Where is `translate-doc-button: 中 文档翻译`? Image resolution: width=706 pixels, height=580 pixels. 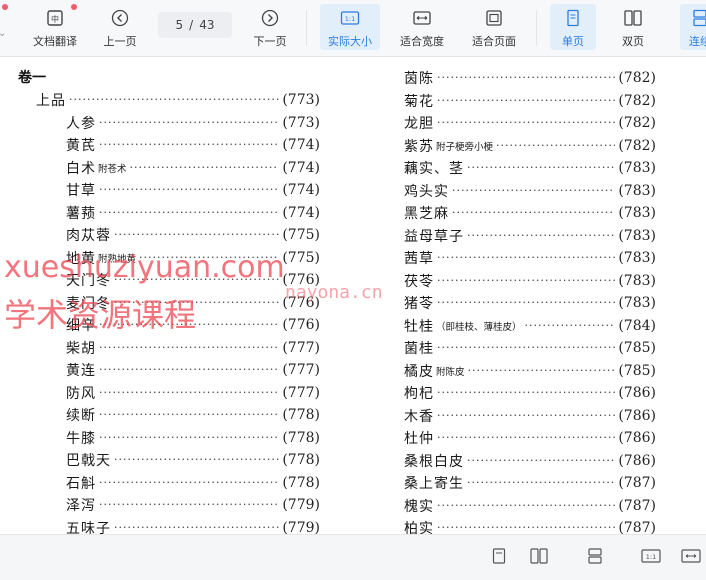
translate-doc-button: 中 文档翻译 is located at coordinates (55, 27).